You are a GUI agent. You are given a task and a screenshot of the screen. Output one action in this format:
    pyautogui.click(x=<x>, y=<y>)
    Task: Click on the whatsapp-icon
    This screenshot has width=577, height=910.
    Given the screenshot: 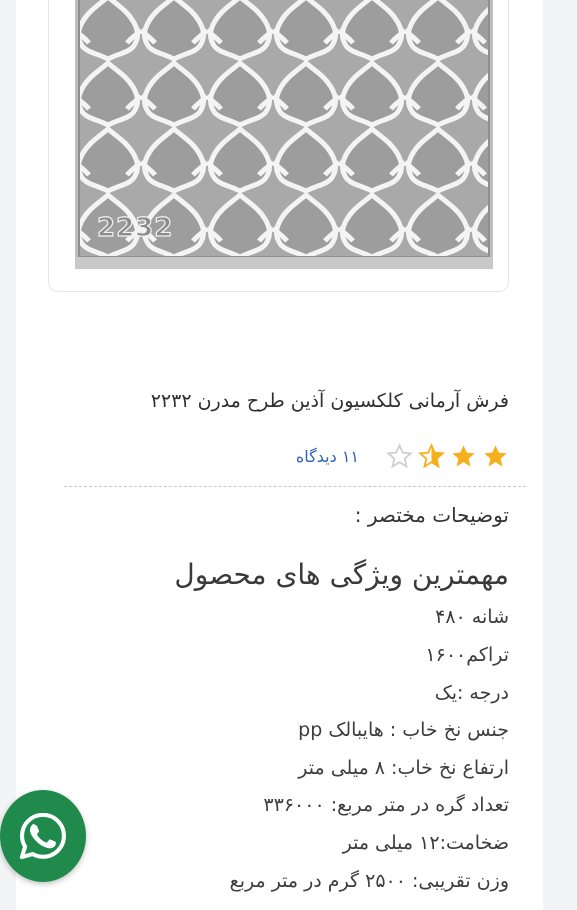 What is the action you would take?
    pyautogui.click(x=42, y=836)
    